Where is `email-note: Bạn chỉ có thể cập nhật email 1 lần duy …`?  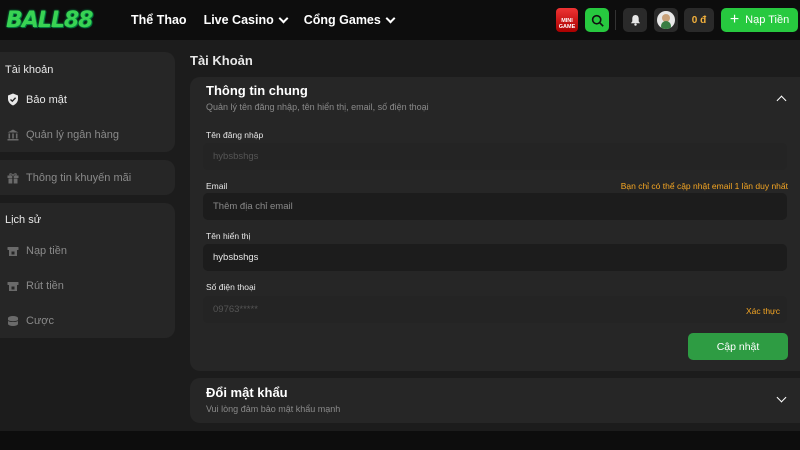 email-note: Bạn chỉ có thể cập nhật email 1 lần duy … is located at coordinates (704, 186).